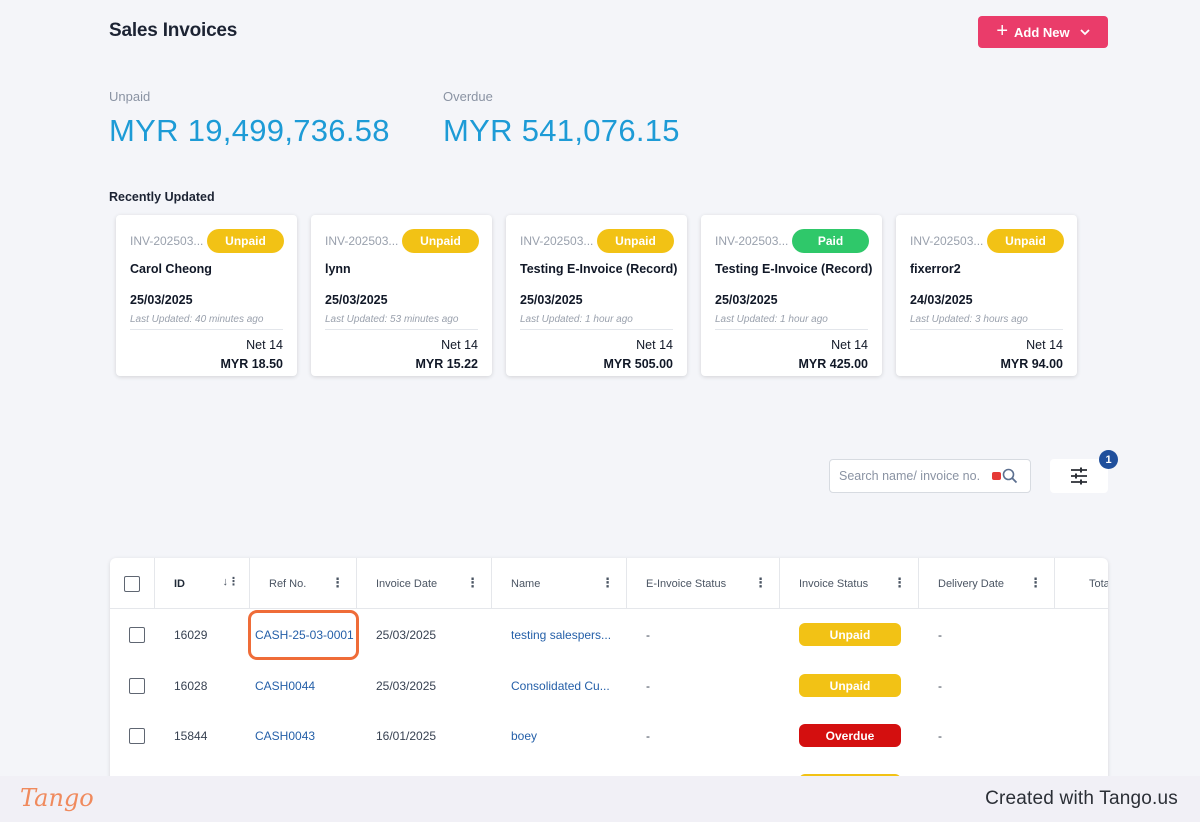  What do you see at coordinates (850, 768) in the screenshot?
I see `cell-invoice-status` at bounding box center [850, 768].